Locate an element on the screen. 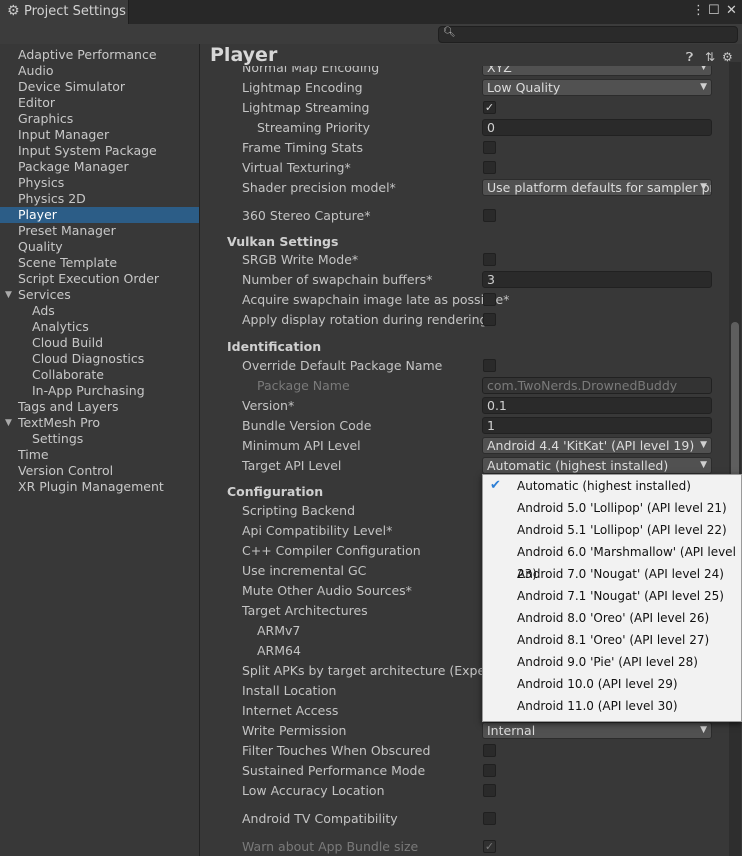  search-bar: 🔍︎ is located at coordinates (371, 34).